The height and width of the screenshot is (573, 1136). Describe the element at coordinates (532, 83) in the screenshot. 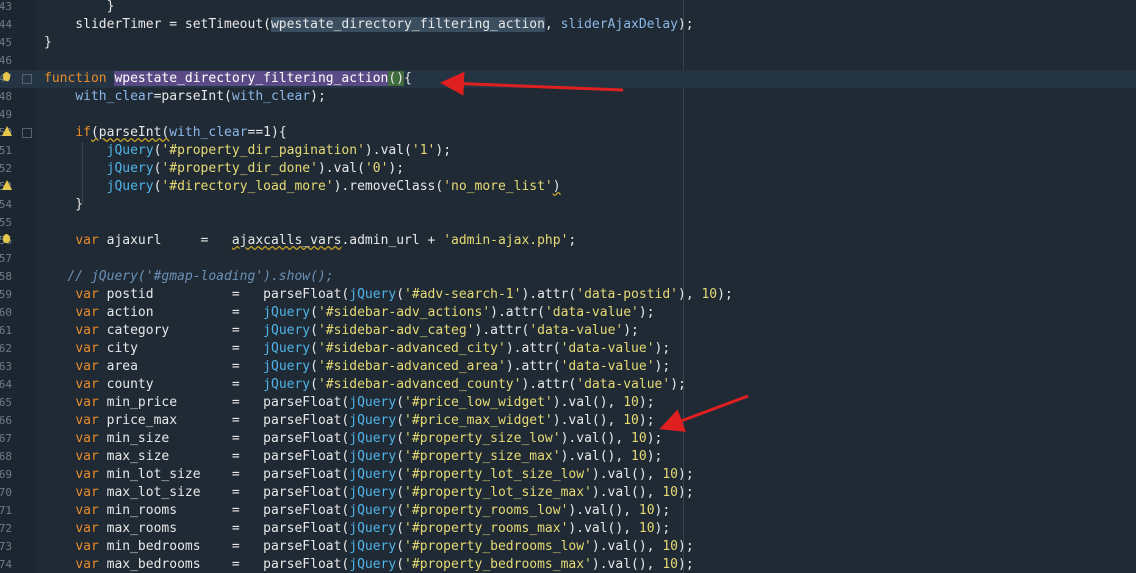

I see `red-arrow-function-annotation` at that location.